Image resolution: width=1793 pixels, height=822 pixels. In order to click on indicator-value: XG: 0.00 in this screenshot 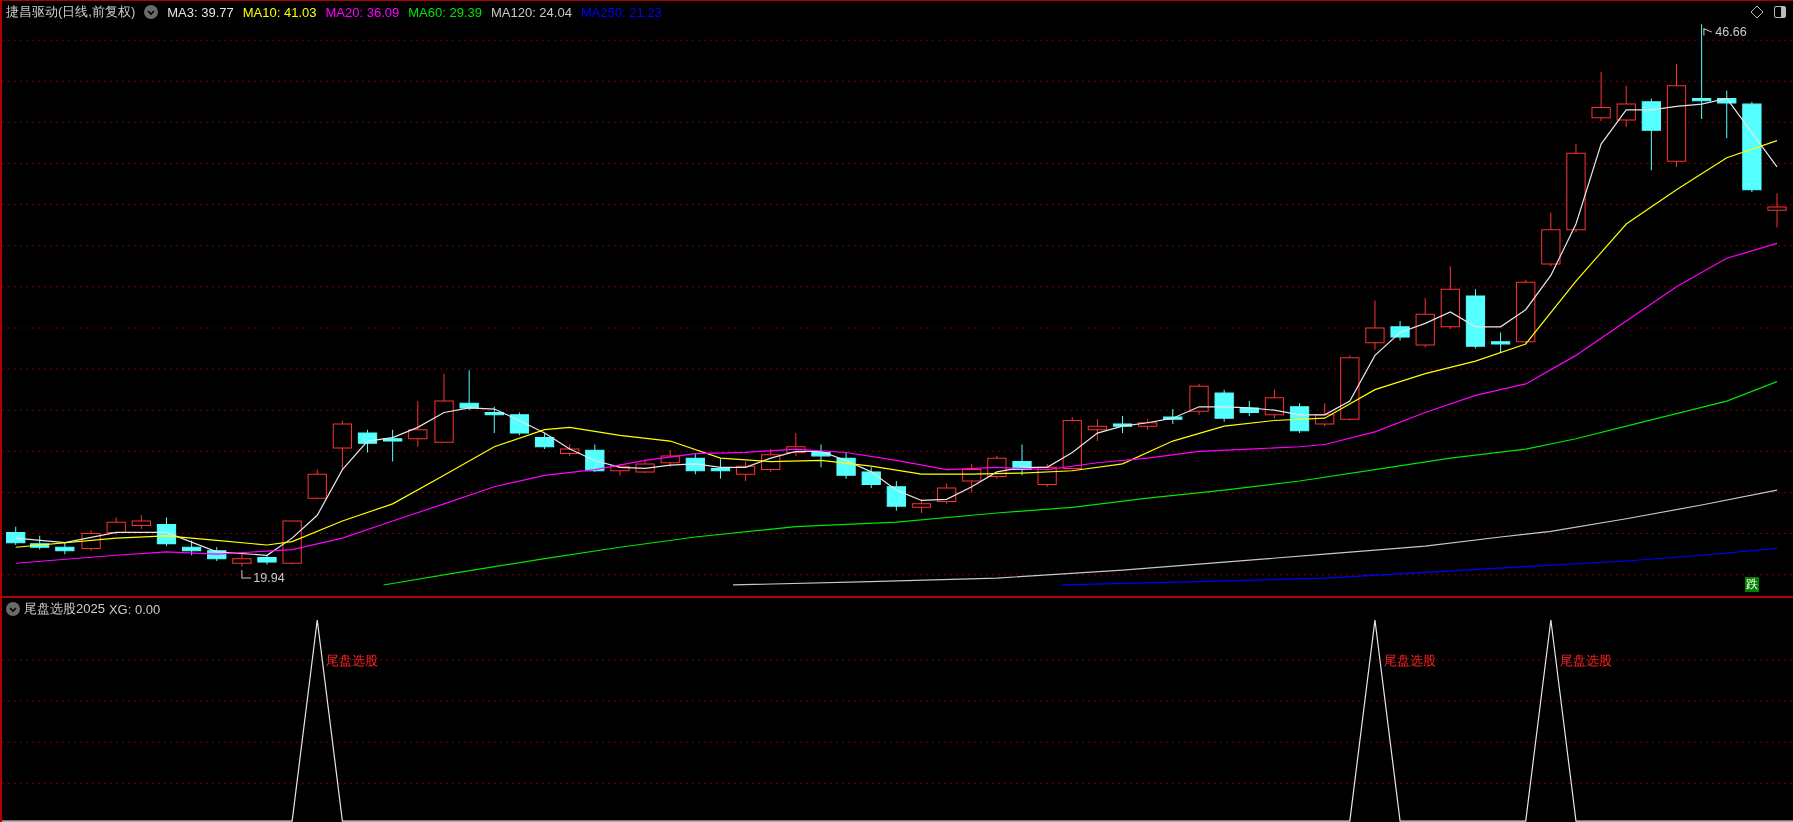, I will do `click(134, 609)`.